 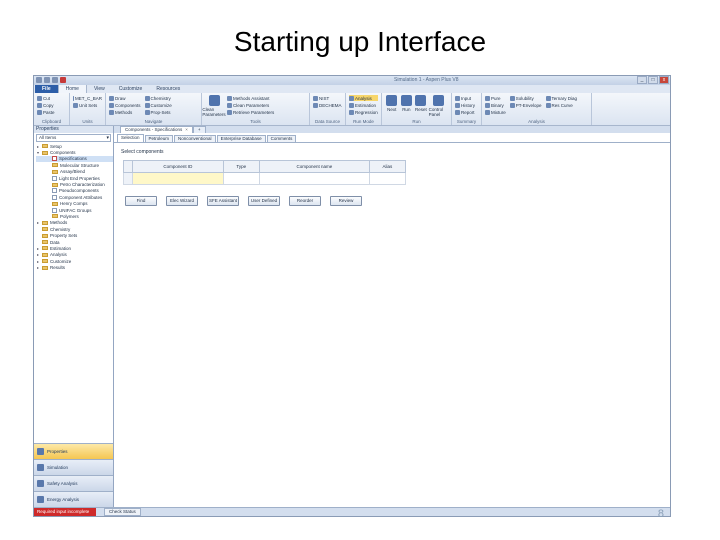 I want to click on next-button: Next, so click(x=392, y=106).